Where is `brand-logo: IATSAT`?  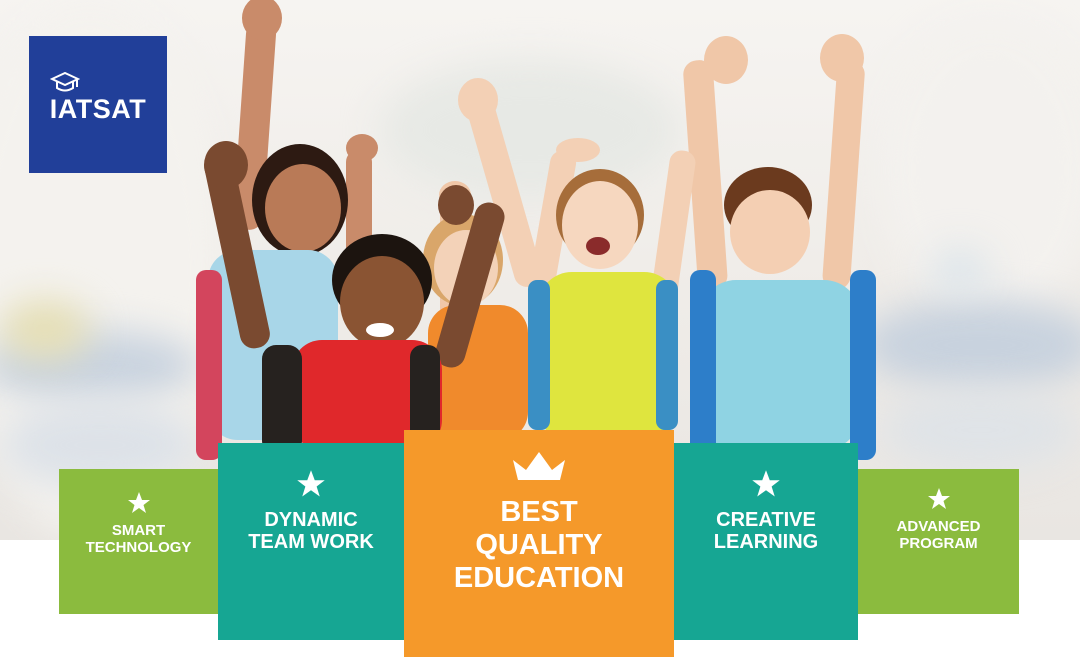 brand-logo: IATSAT is located at coordinates (98, 104).